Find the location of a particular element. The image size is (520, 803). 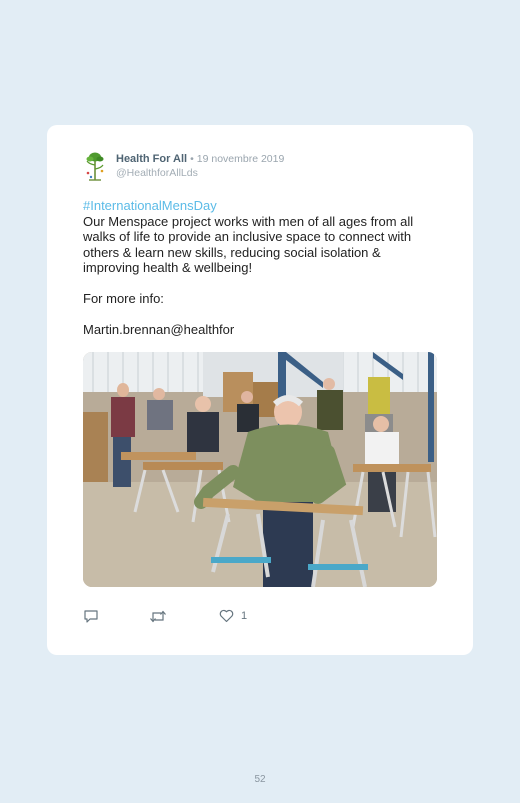

like-button: 1 is located at coordinates (233, 616).